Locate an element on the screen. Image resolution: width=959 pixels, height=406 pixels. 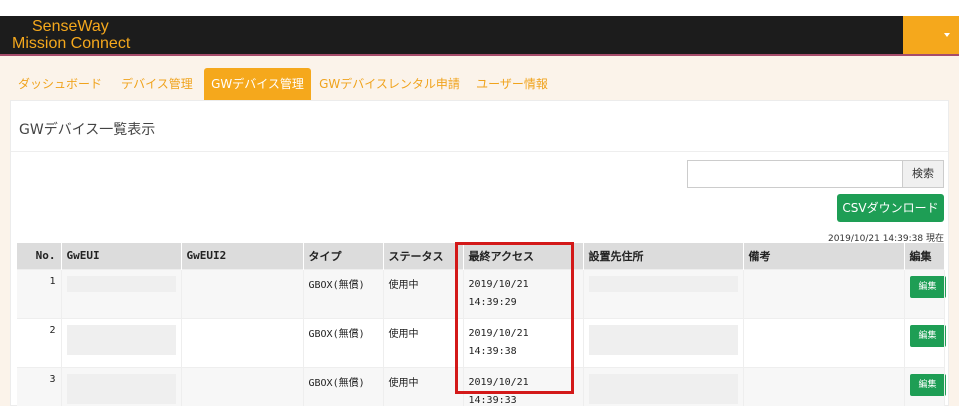
brand-line1: SenseWay is located at coordinates (70, 26).